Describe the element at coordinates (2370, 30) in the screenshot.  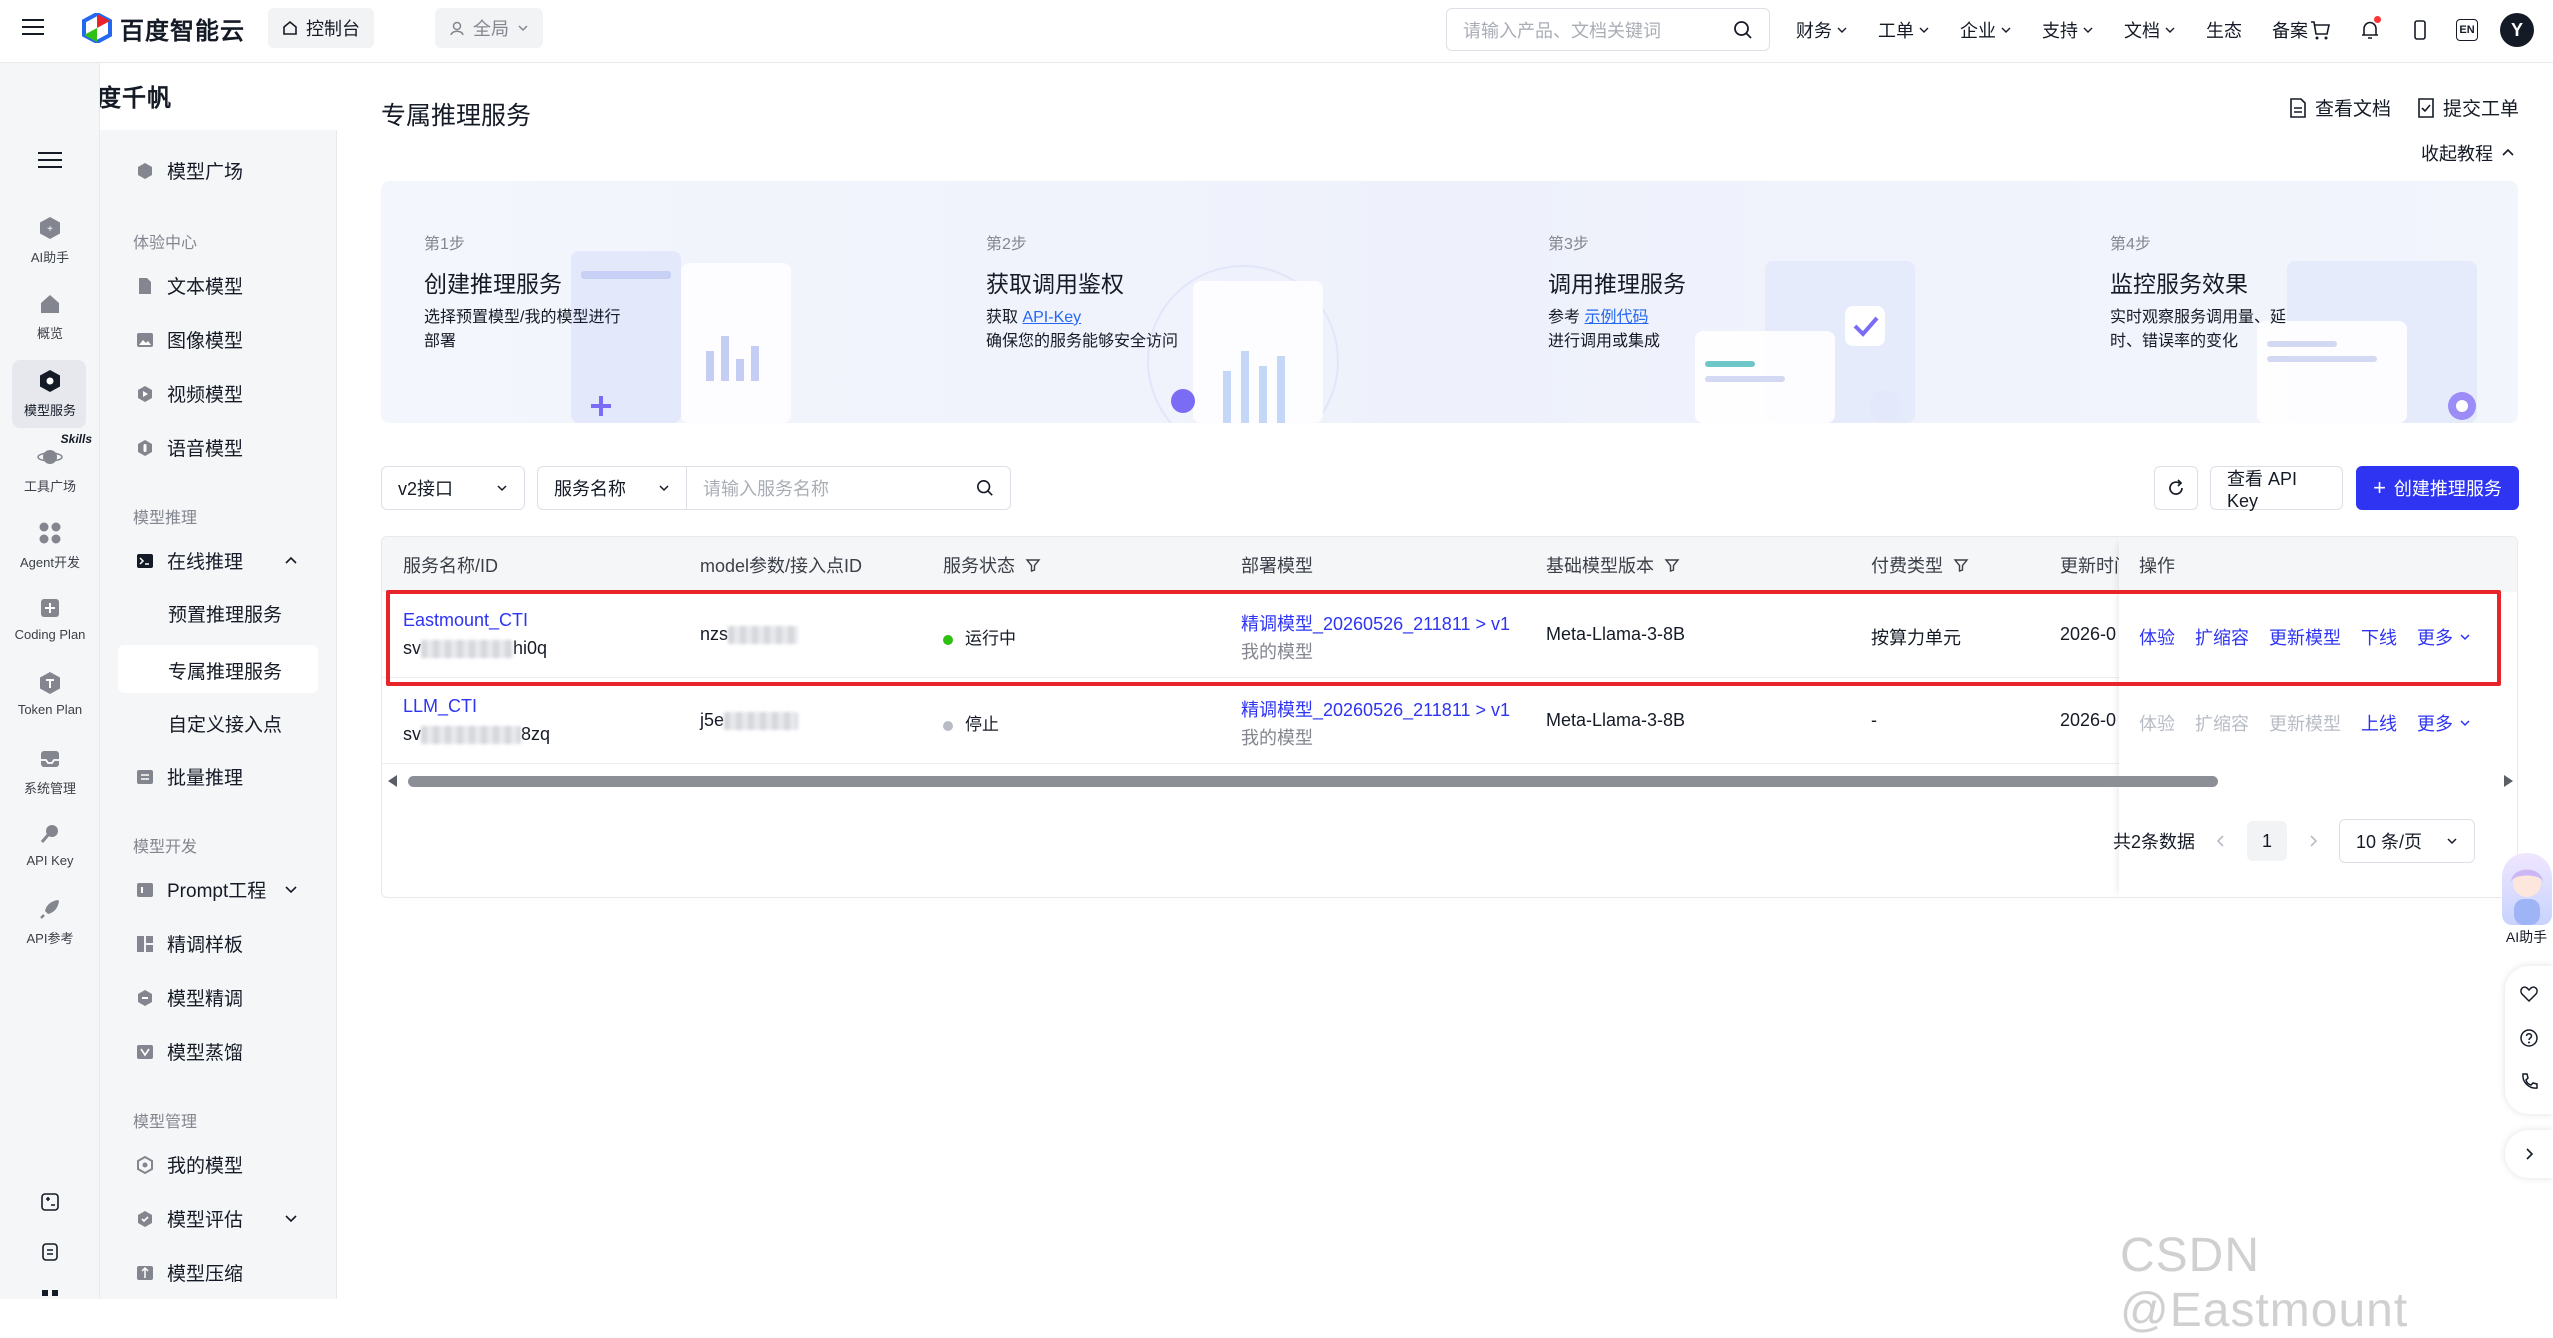
I see `bell-icon` at that location.